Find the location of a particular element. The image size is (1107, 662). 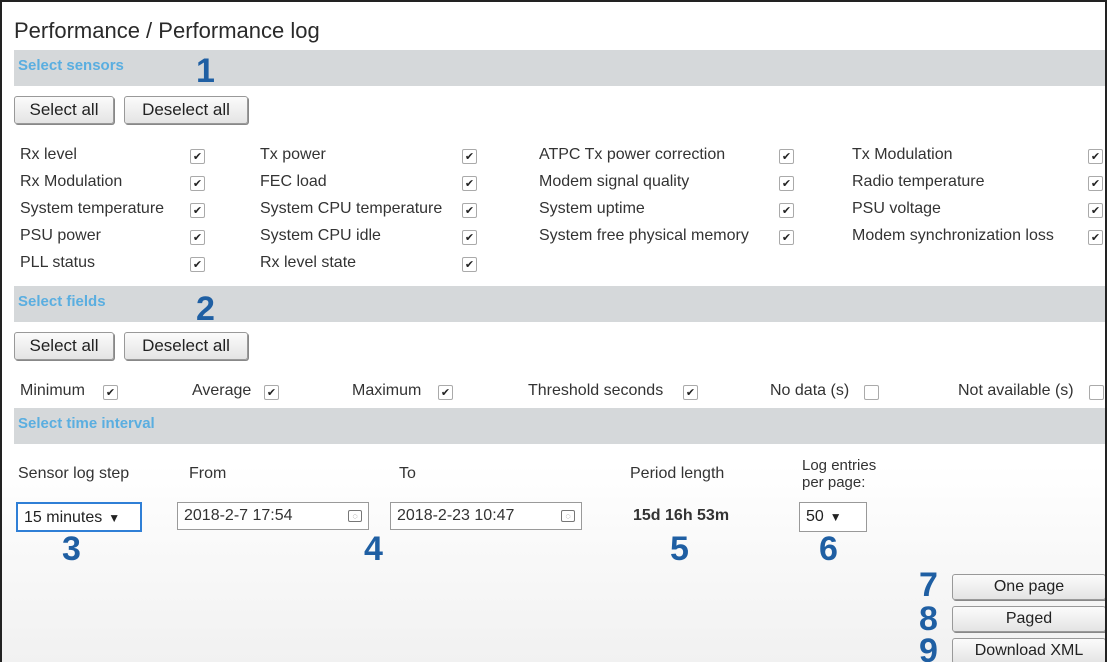

page-title: Performance / Performance log is located at coordinates (167, 30).